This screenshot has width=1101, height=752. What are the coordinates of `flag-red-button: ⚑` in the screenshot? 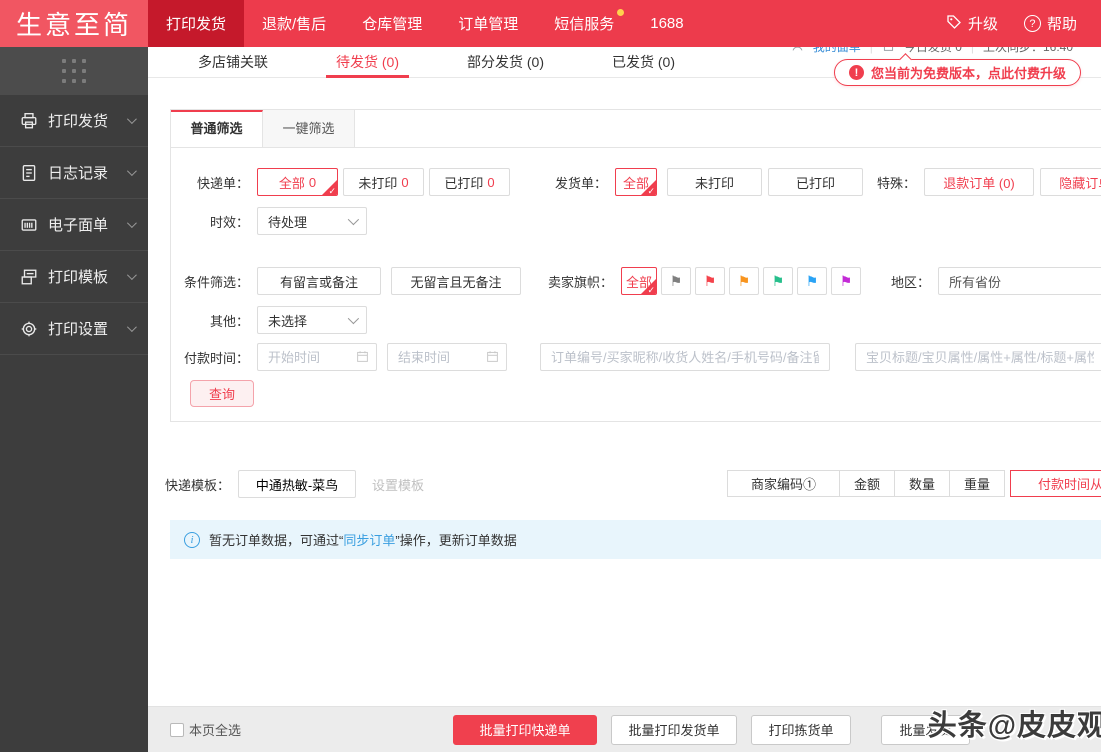 It's located at (710, 281).